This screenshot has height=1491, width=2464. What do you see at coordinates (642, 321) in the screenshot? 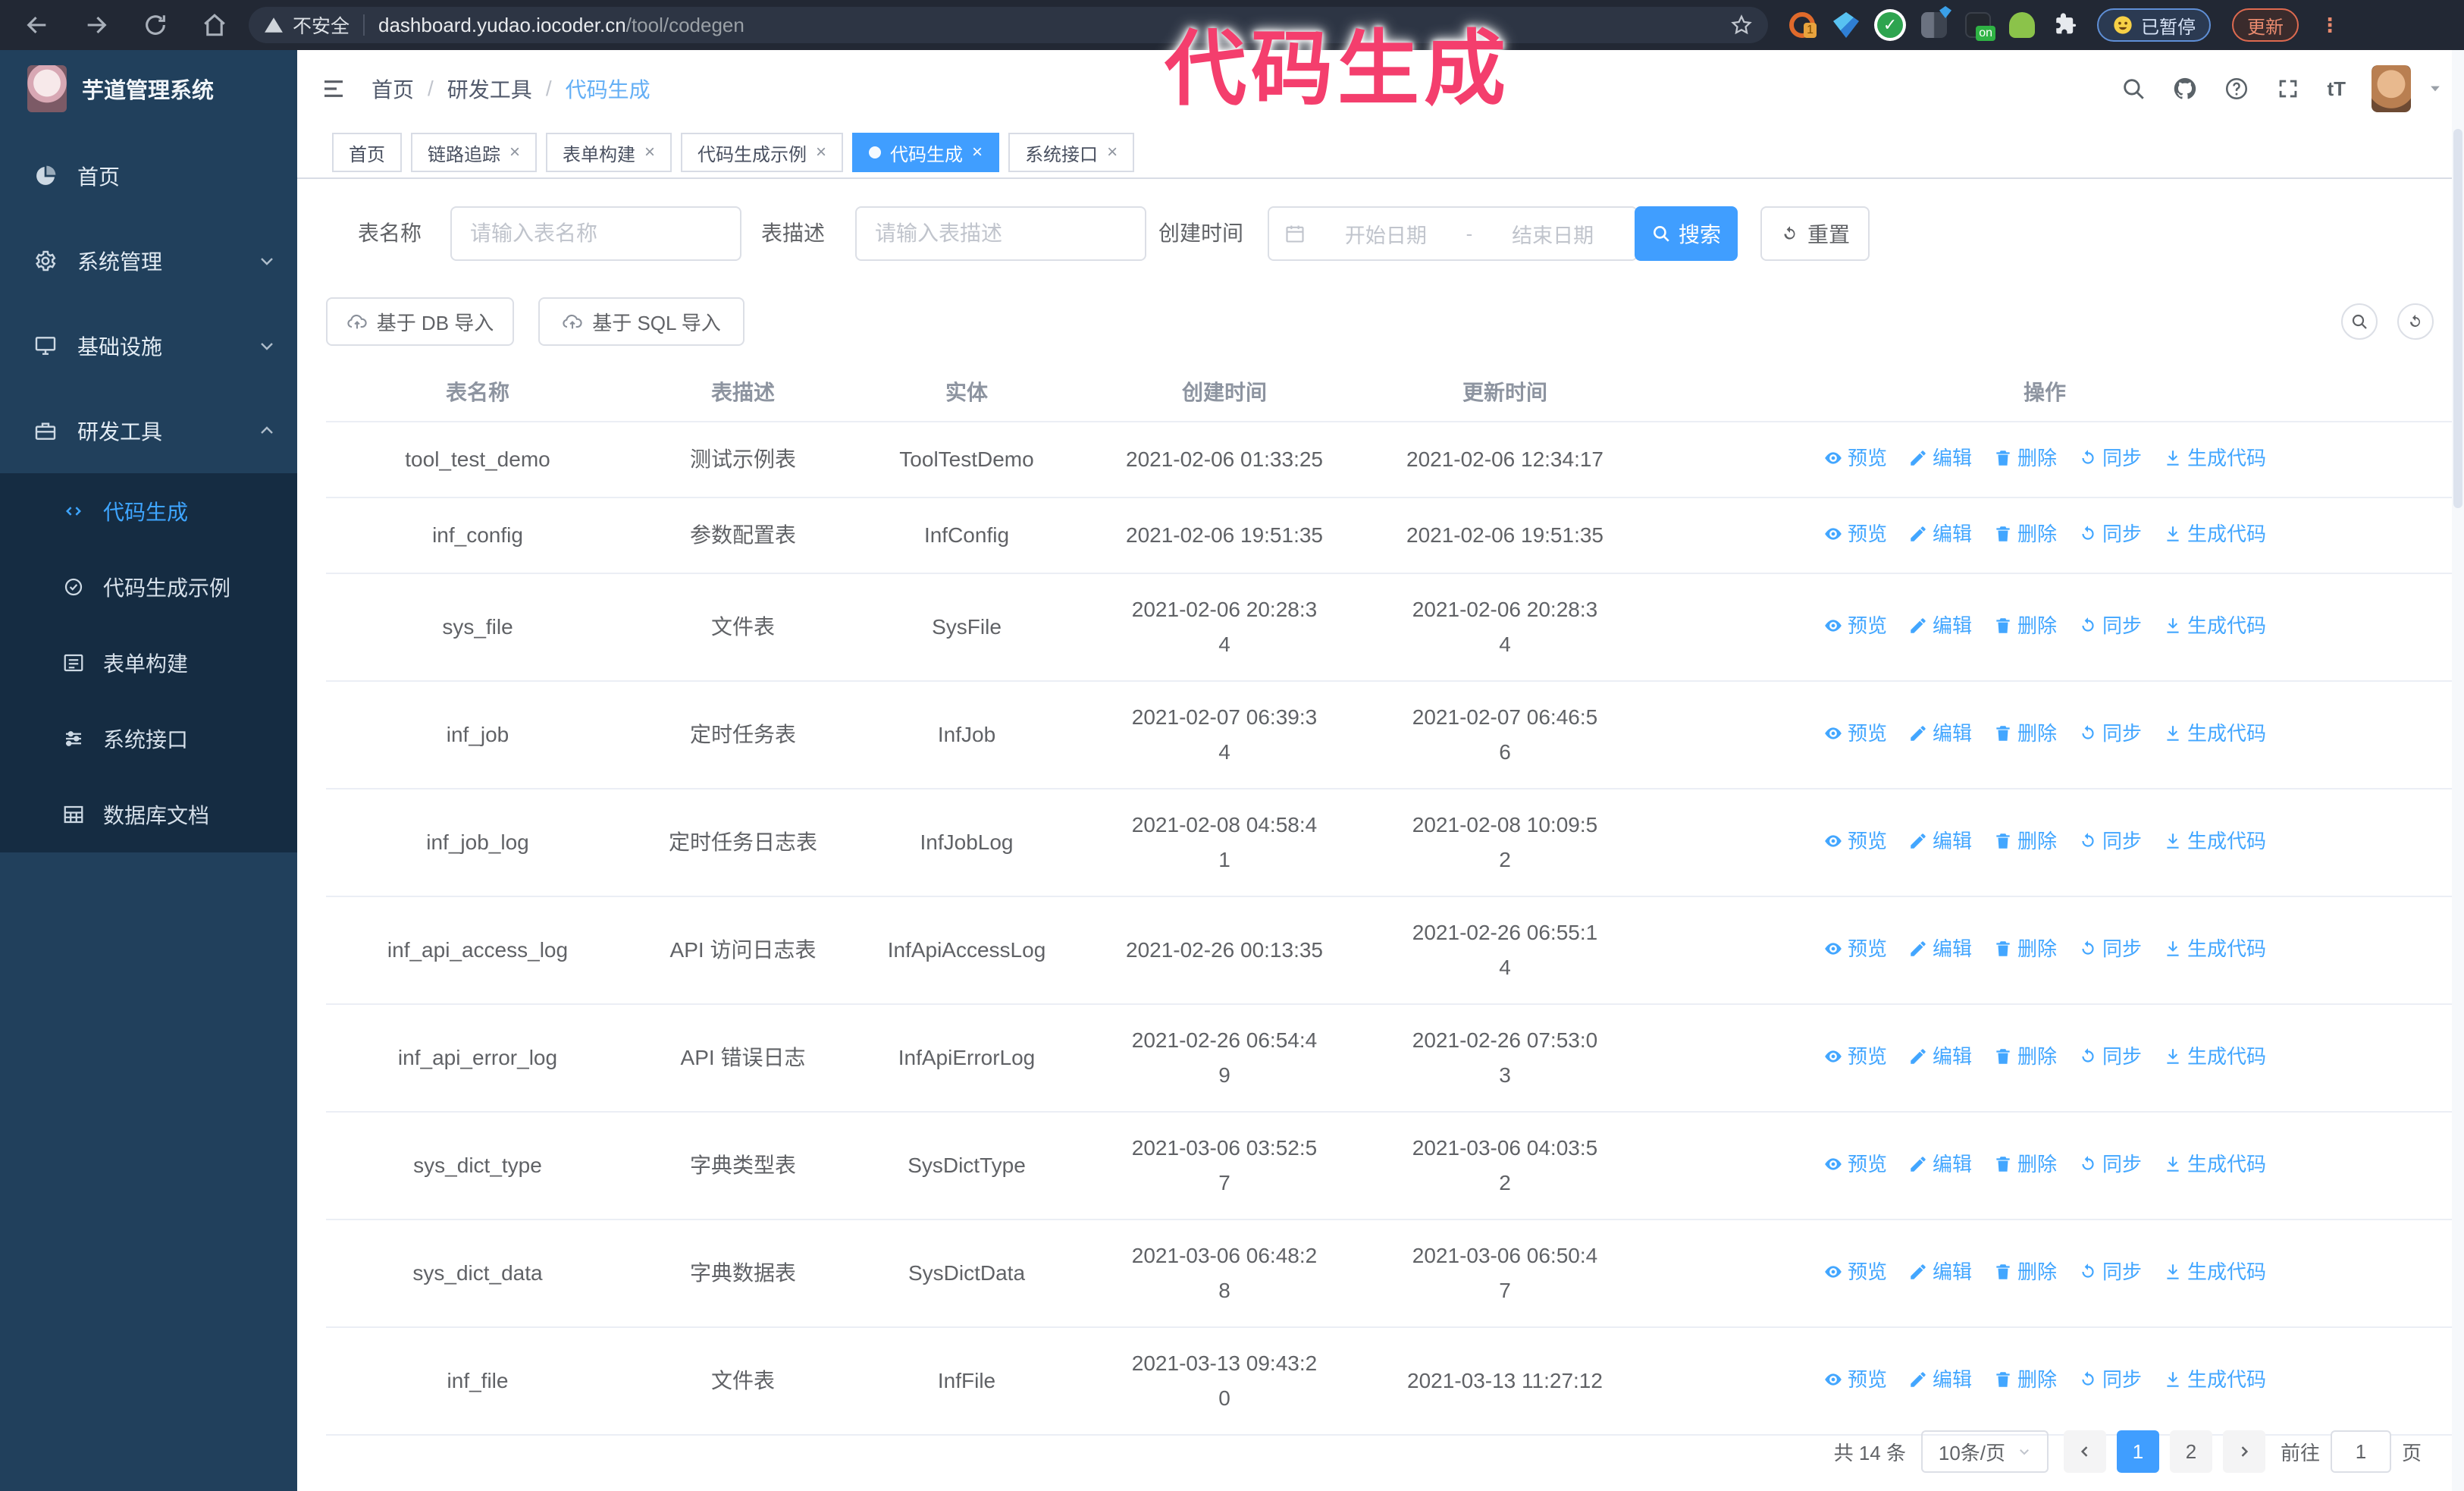
I see `import-sql-button: 基于 SQL 导入` at bounding box center [642, 321].